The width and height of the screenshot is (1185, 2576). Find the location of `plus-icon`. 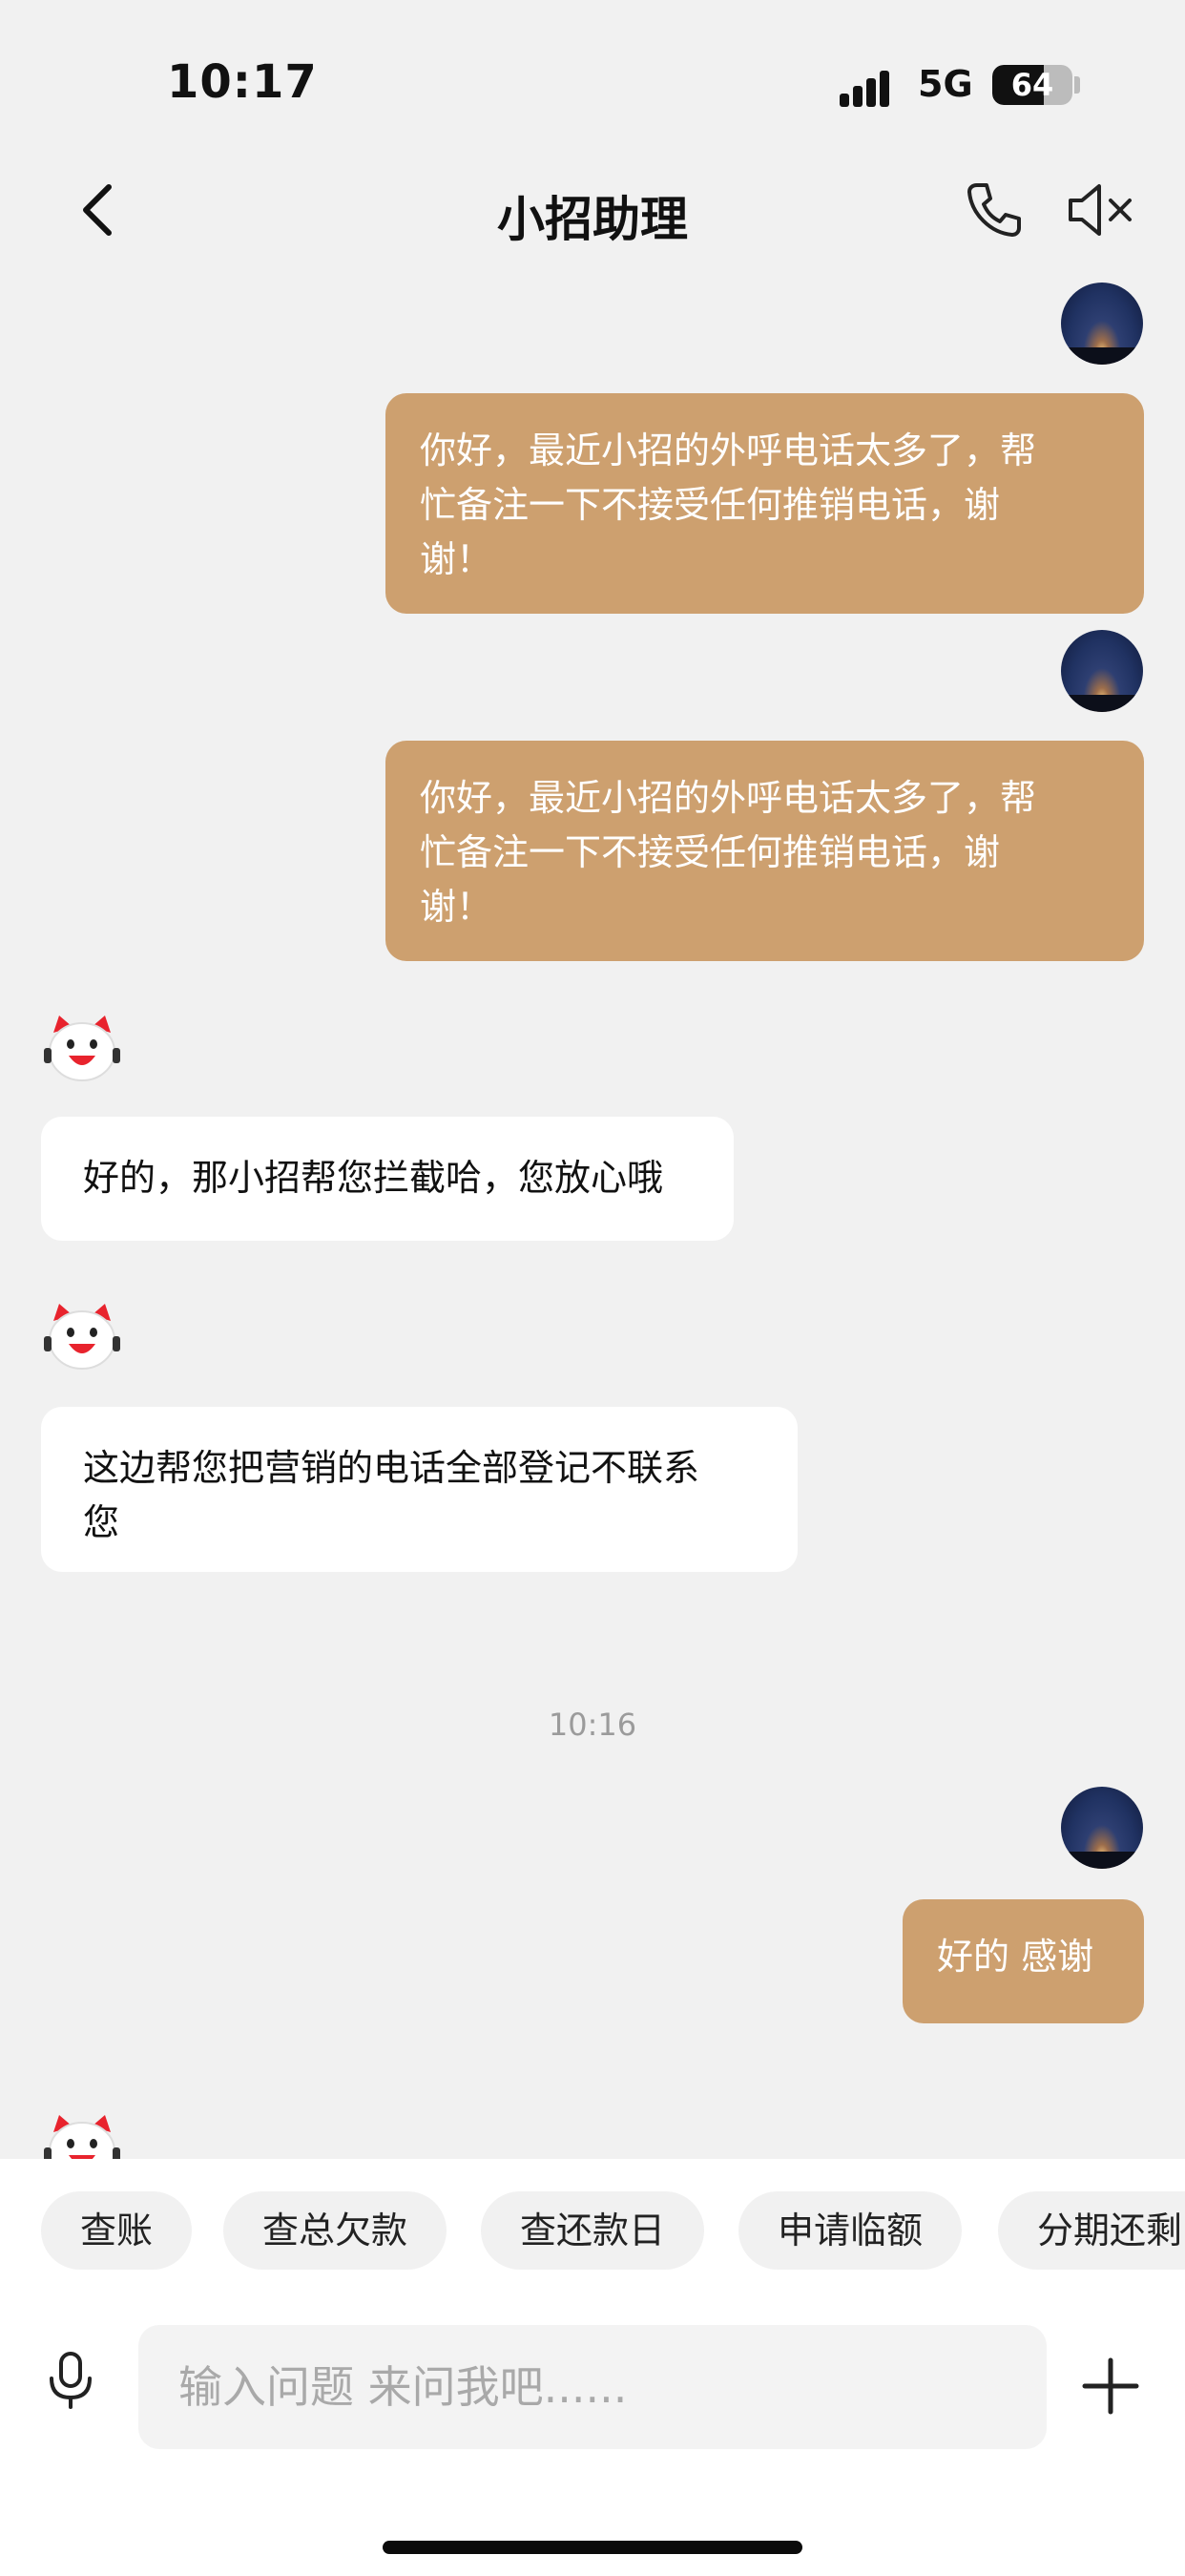

plus-icon is located at coordinates (1110, 2386).